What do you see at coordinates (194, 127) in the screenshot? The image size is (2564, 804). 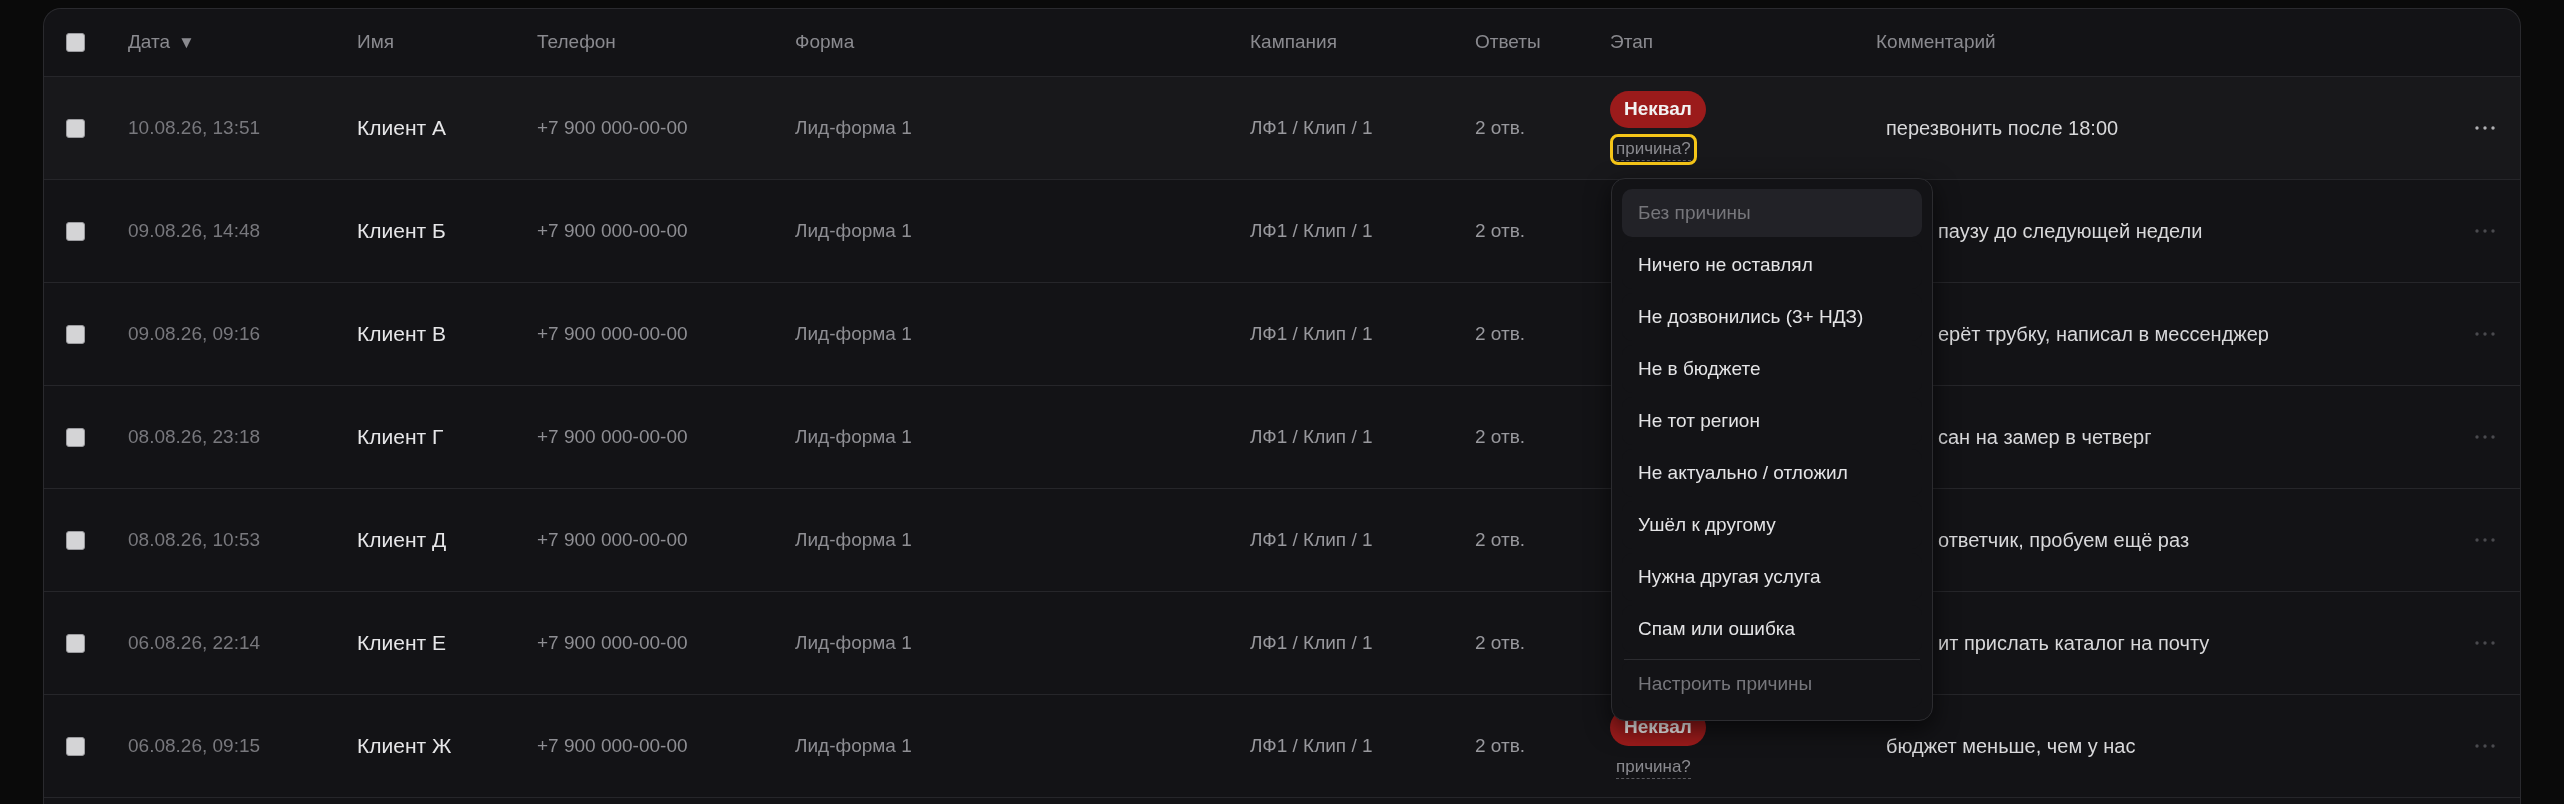 I see `date-text: 10.08.26, 13:51` at bounding box center [194, 127].